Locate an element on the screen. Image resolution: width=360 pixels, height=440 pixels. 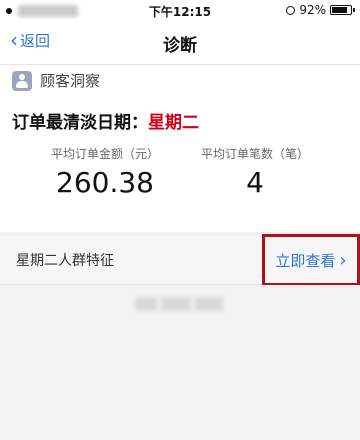
battery-icon is located at coordinates (342, 10).